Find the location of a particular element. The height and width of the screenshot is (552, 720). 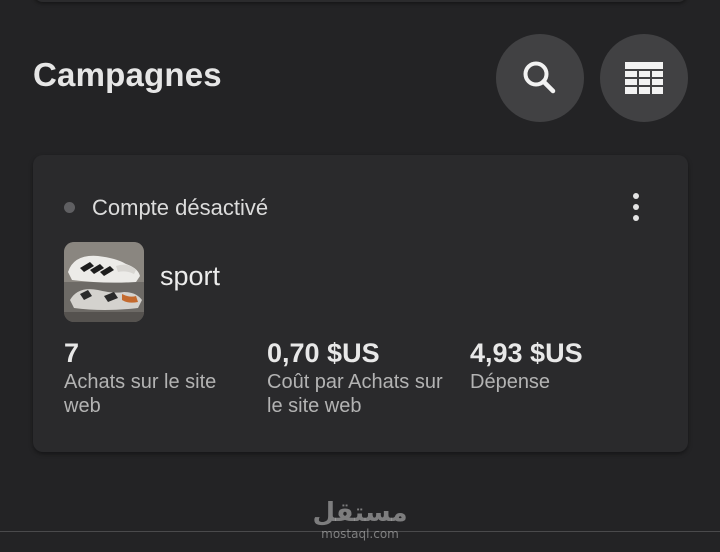

page-title: Campagnes is located at coordinates (127, 74).